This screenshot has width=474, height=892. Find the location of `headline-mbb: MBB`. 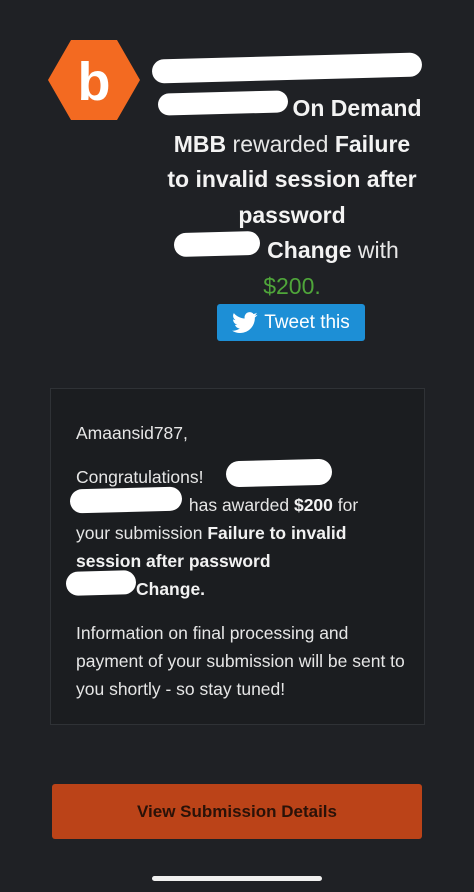

headline-mbb: MBB is located at coordinates (200, 143).